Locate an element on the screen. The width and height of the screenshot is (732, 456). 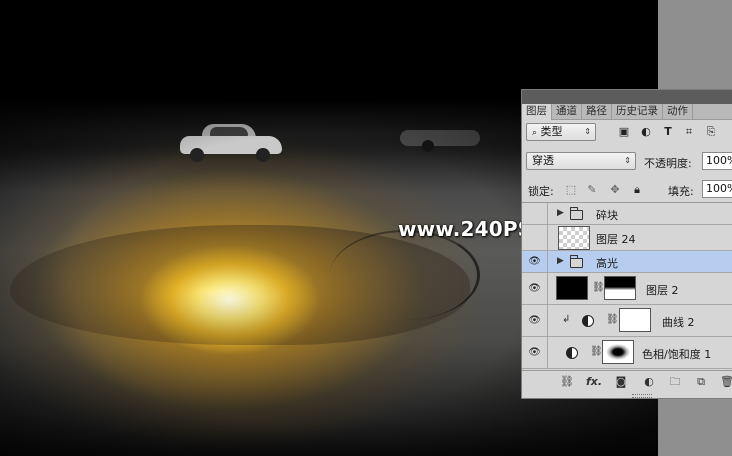
smart-object-filter-icon: ⎘ is located at coordinates (711, 132).